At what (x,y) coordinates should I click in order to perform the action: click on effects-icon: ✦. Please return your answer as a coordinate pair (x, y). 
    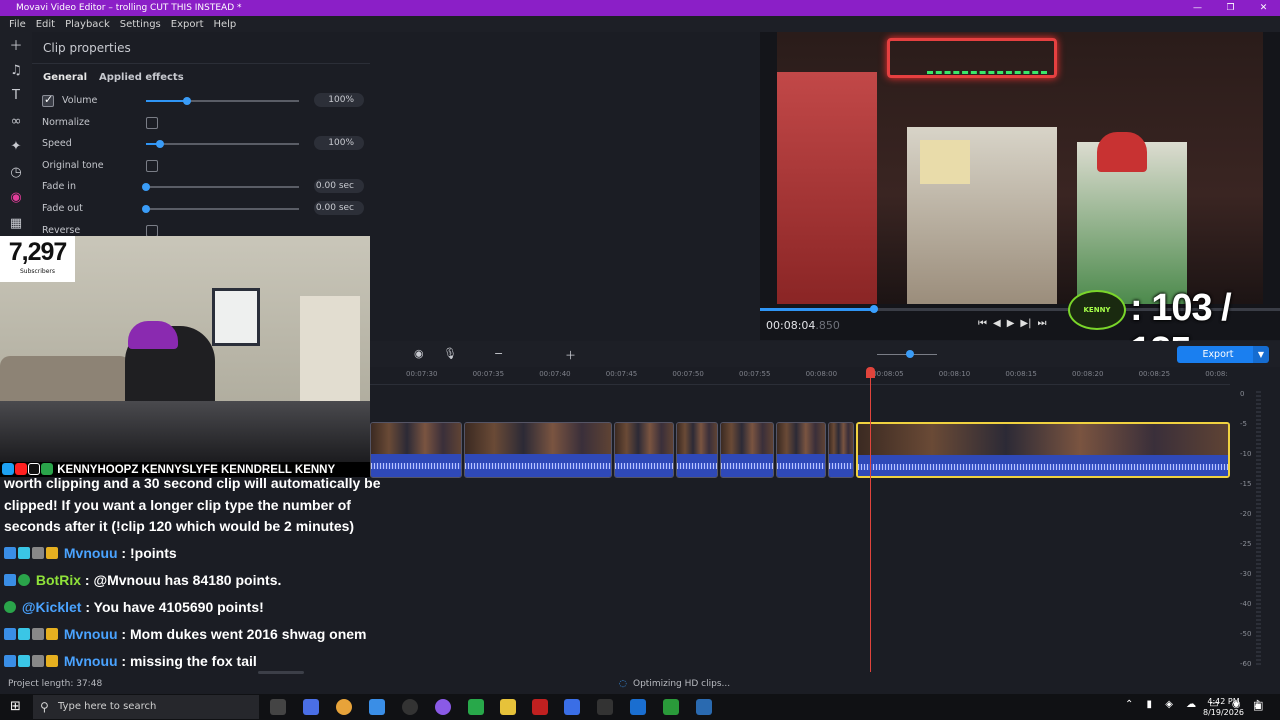
    Looking at the image, I should click on (16, 147).